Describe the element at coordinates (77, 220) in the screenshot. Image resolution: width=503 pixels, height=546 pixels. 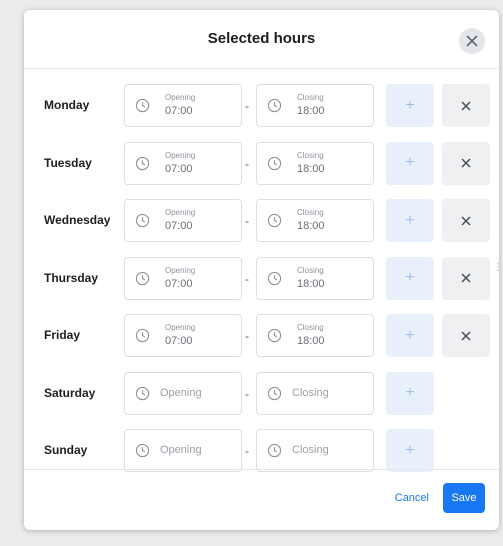
I see `day-label: Wednesday` at that location.